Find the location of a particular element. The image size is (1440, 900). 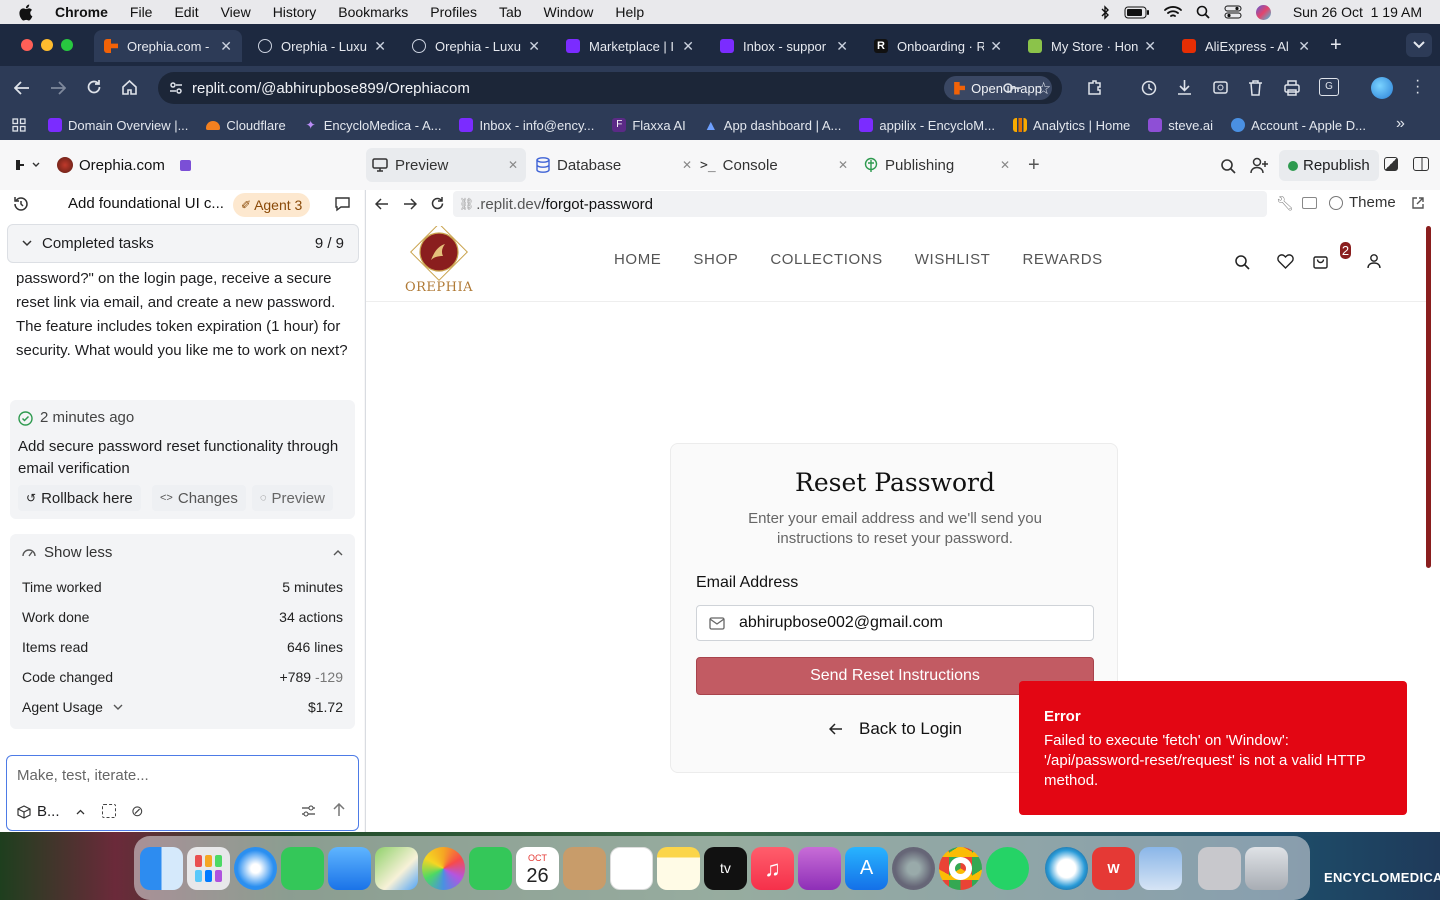

preview-scrollbar-thumb is located at coordinates (1428, 397).